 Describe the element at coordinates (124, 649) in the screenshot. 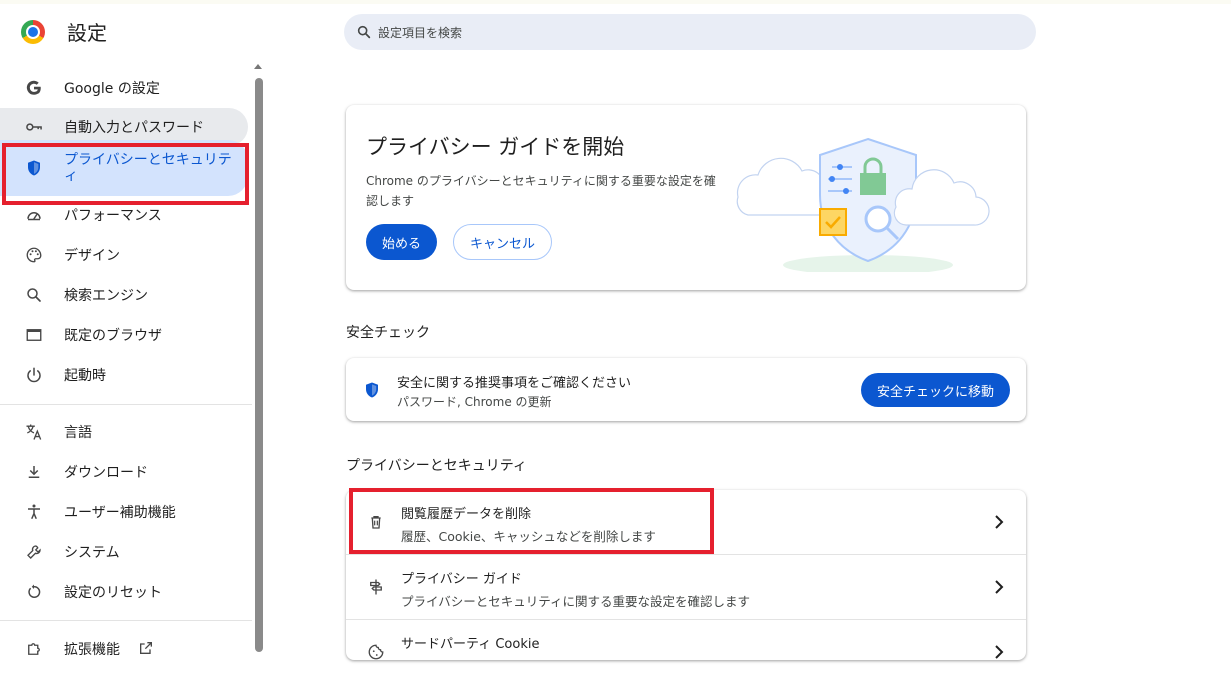

I see `sidebar-item-extensions: 拡張機能` at that location.